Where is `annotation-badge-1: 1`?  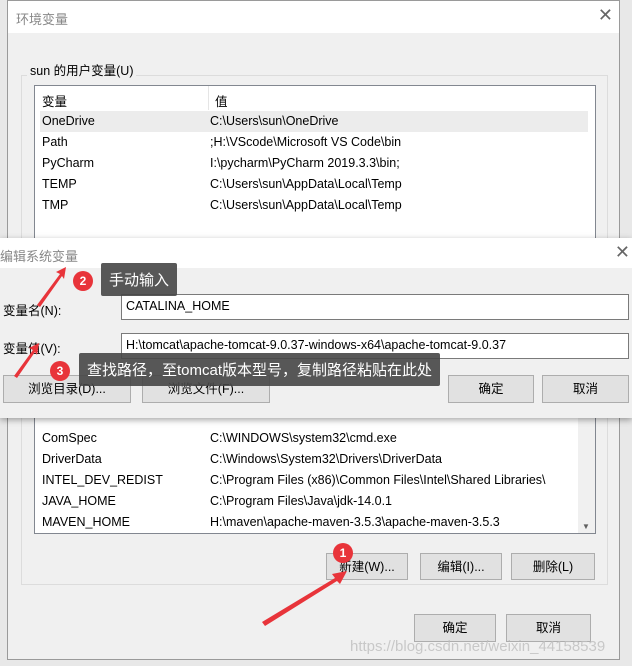
annotation-badge-1: 1 is located at coordinates (343, 553).